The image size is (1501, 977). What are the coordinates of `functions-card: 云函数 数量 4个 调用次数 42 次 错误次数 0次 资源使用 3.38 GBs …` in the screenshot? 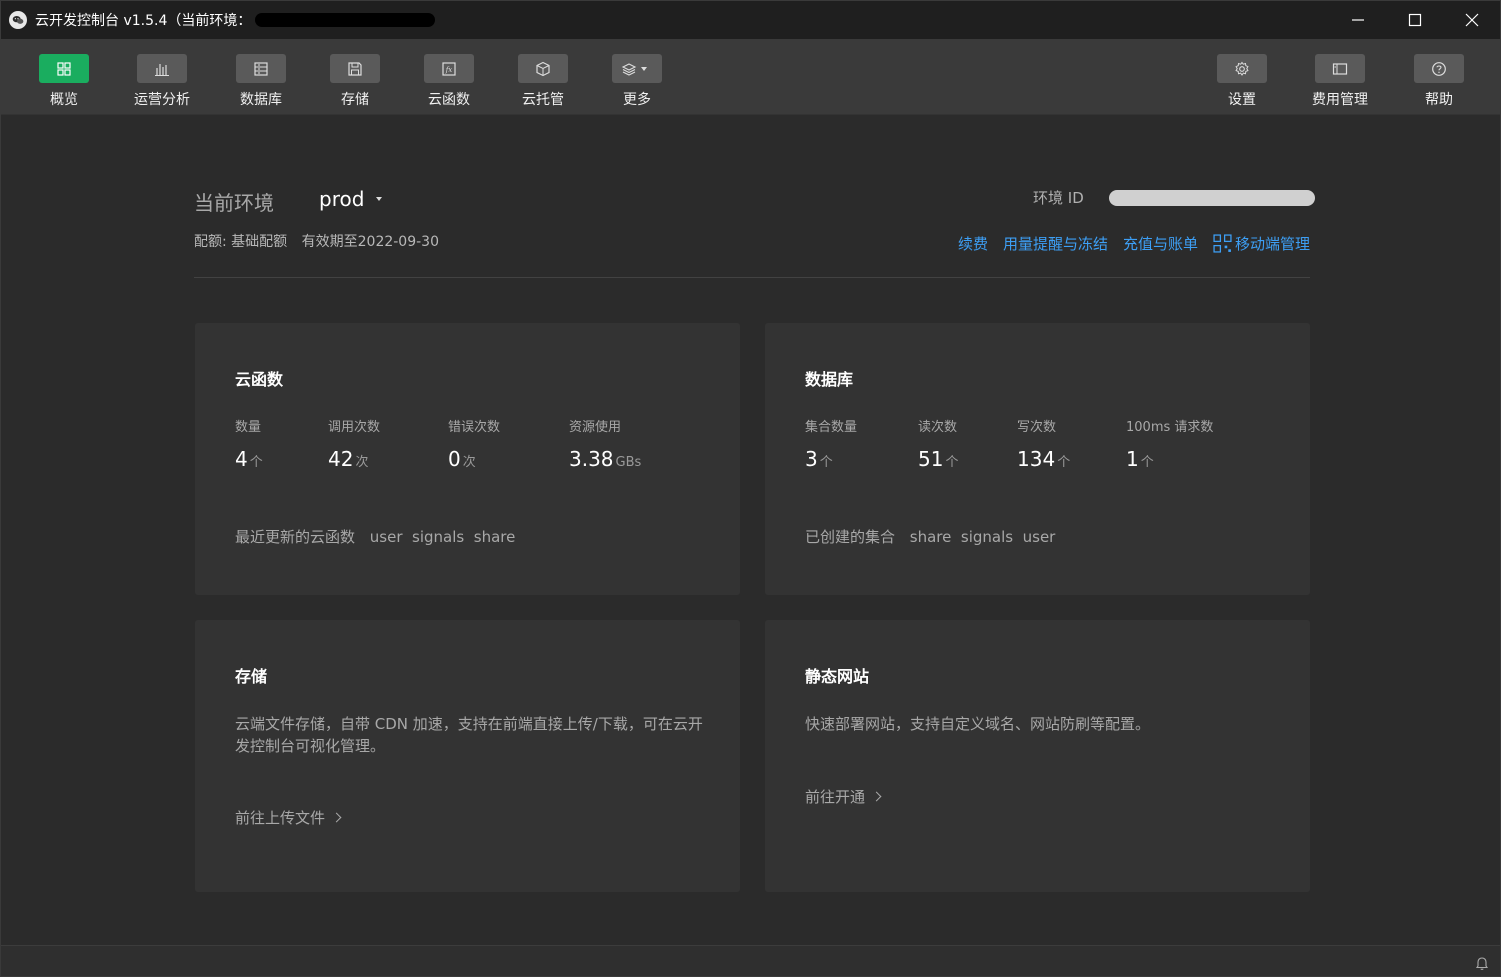 It's located at (467, 459).